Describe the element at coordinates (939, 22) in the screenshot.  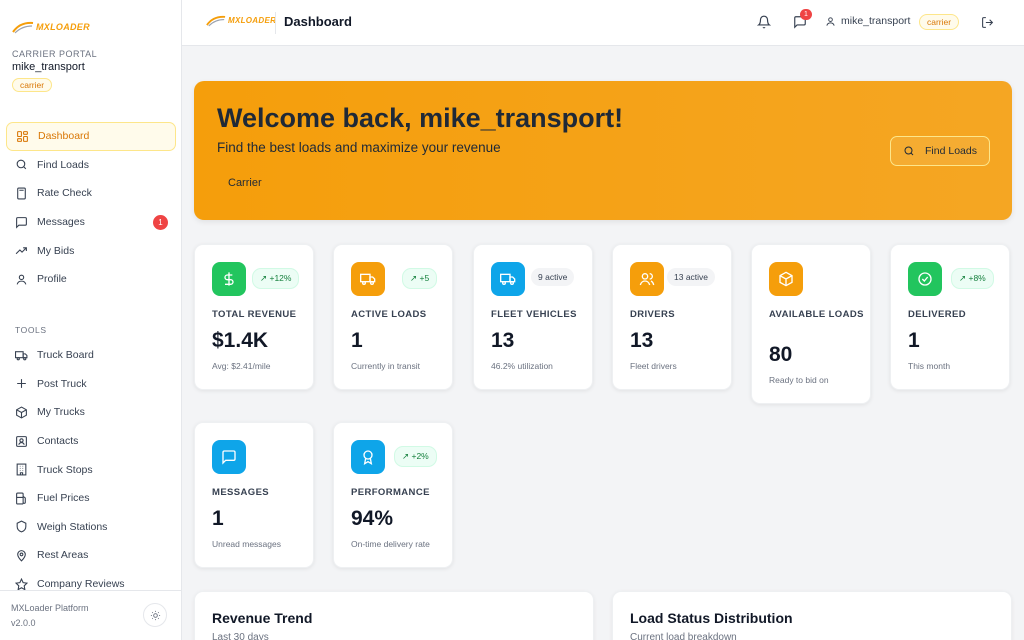
I see `topbar-role-badge: carrier` at that location.